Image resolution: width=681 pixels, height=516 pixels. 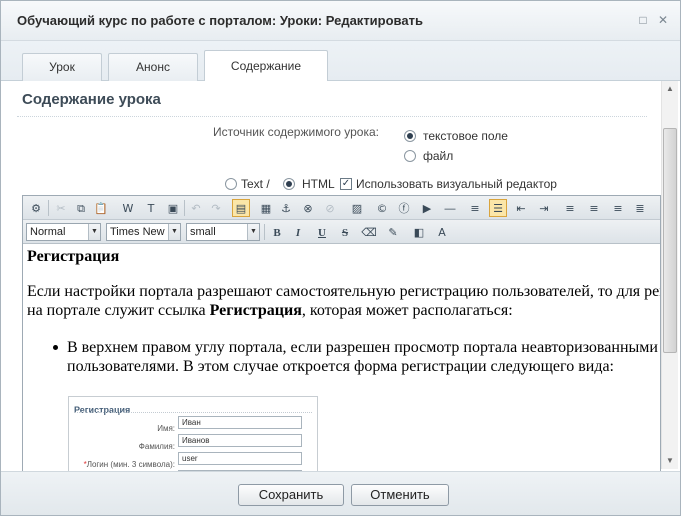 What do you see at coordinates (216, 208) in the screenshot?
I see `redo-icon: ↷` at bounding box center [216, 208].